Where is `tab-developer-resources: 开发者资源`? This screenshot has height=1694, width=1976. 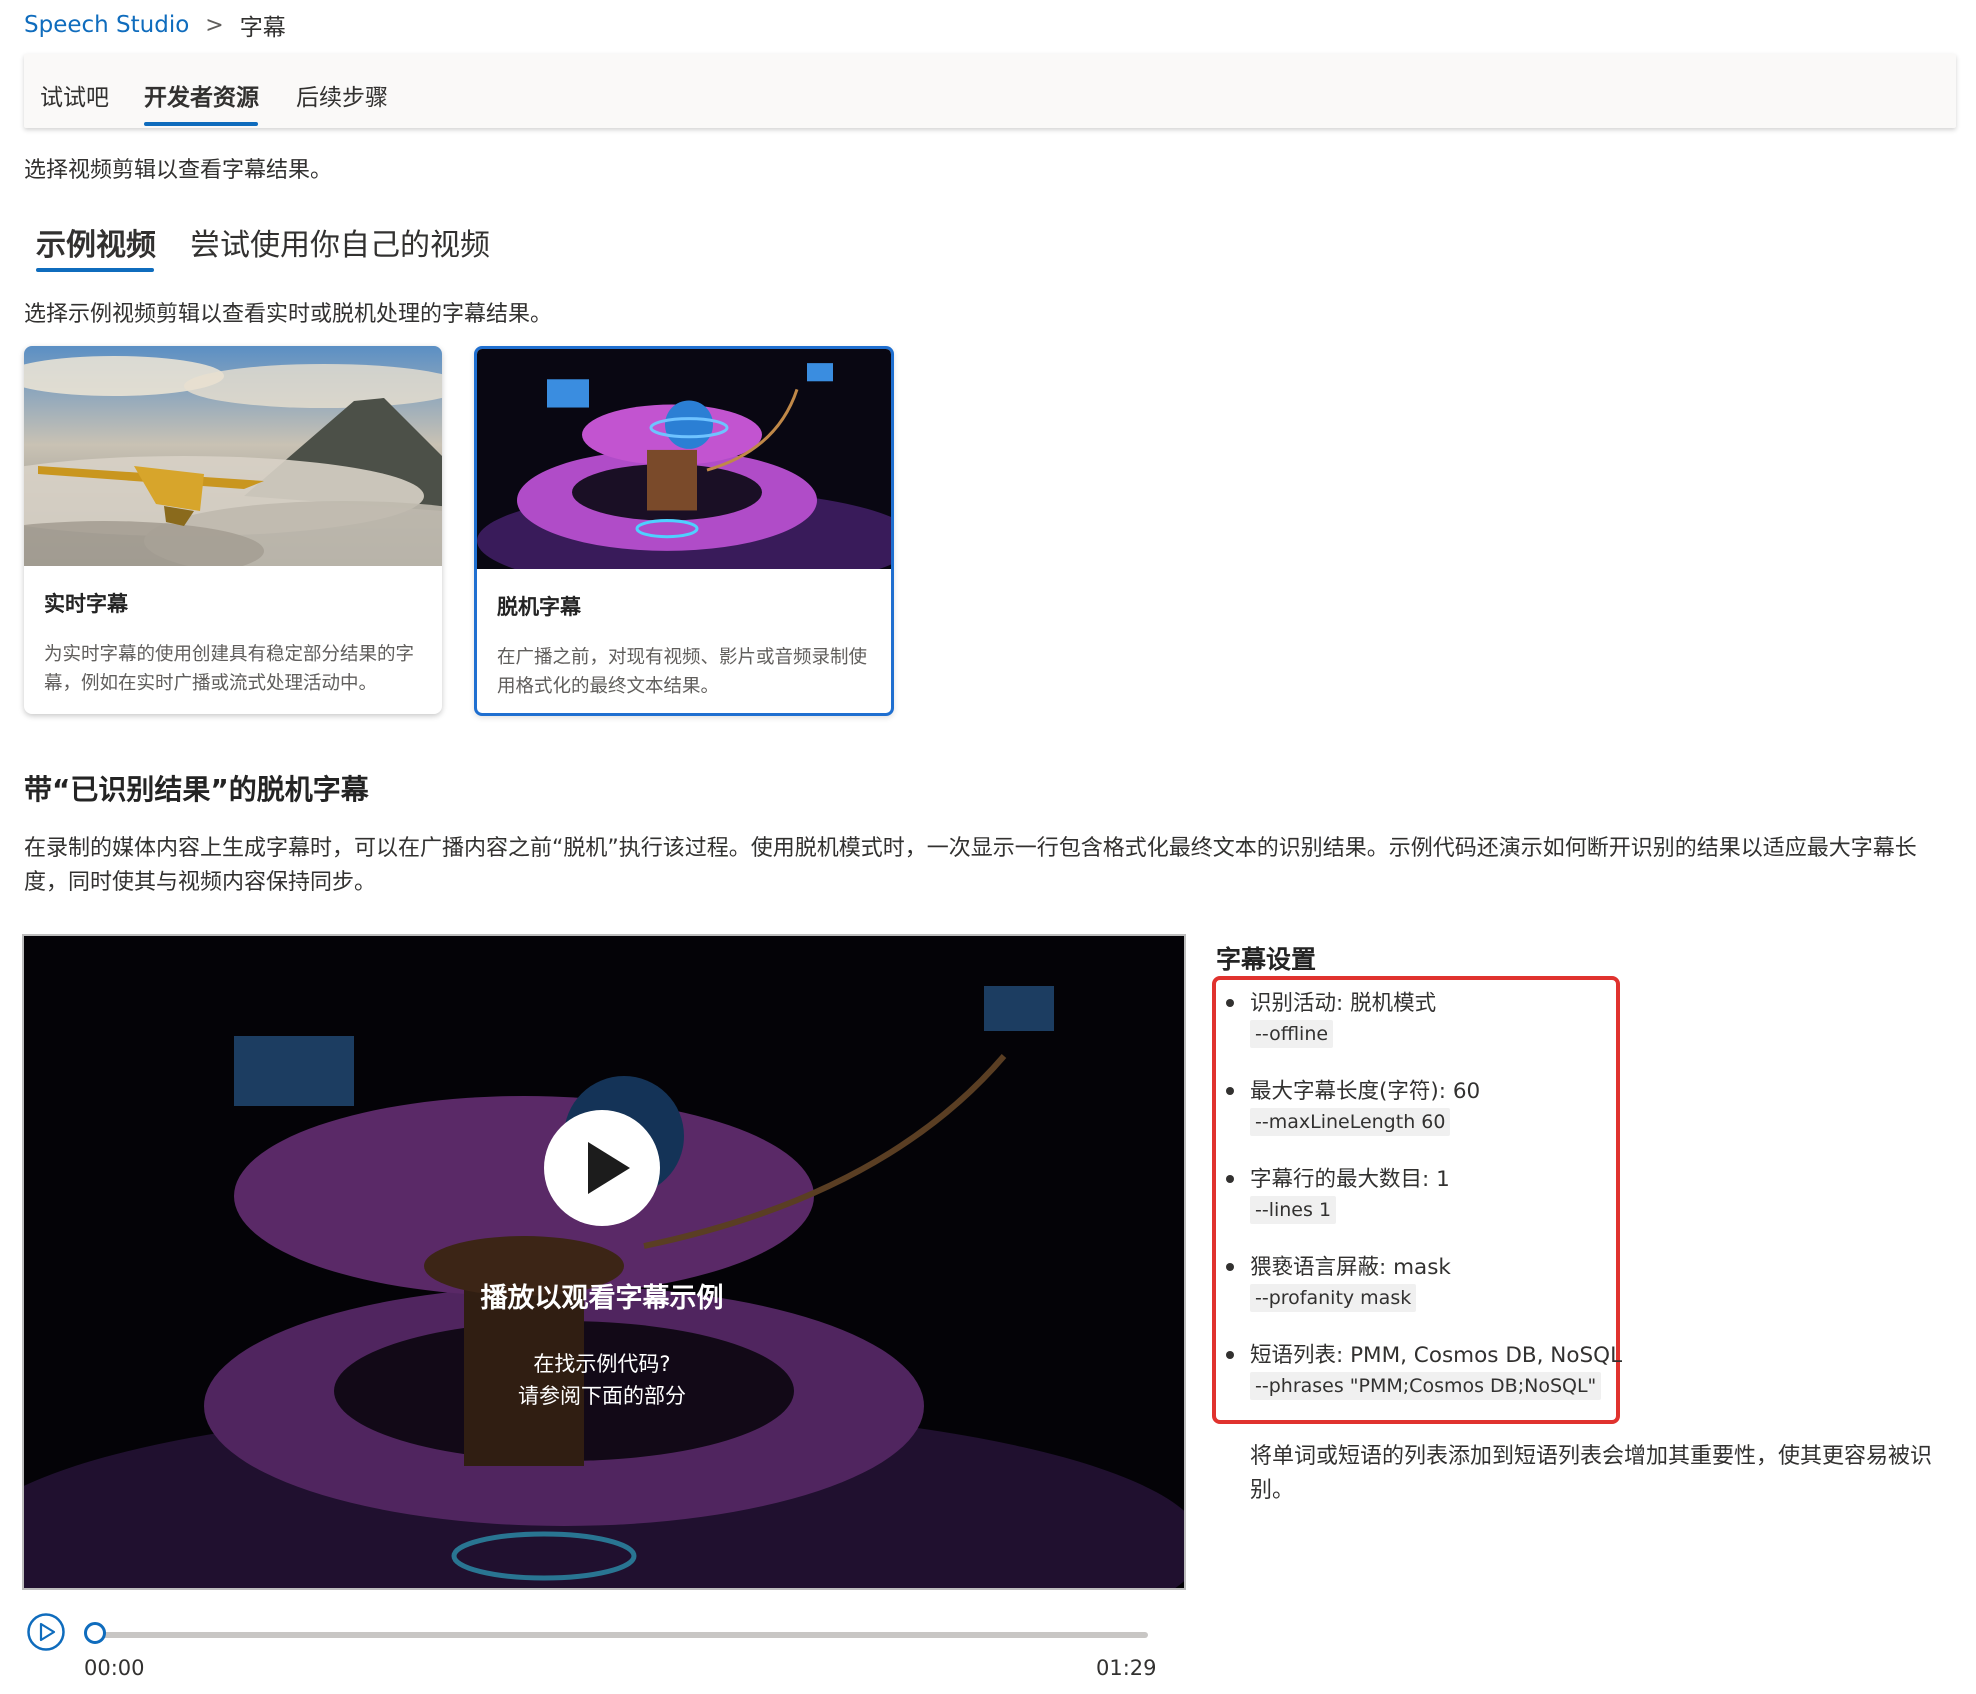 tab-developer-resources: 开发者资源 is located at coordinates (201, 95).